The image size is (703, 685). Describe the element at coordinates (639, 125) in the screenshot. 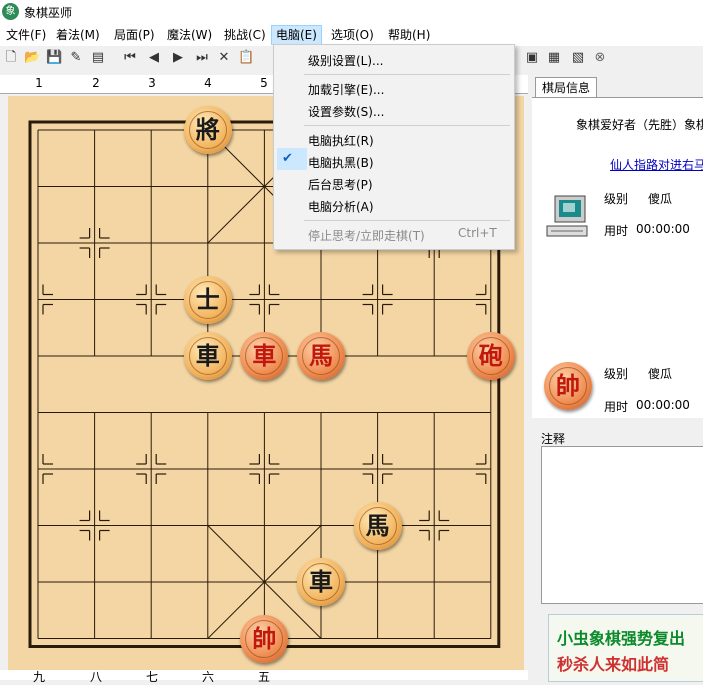

I see `players-text: 象棋爱好者（先胜）象棋` at that location.